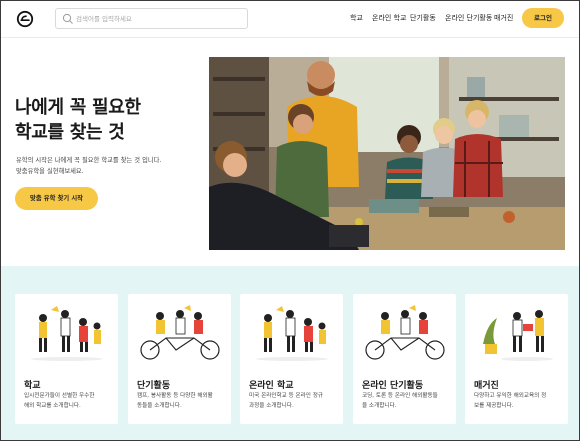 The width and height of the screenshot is (580, 441). I want to click on card-desc-line: 미국 온라인학교 등 온라인 정규, so click(286, 396).